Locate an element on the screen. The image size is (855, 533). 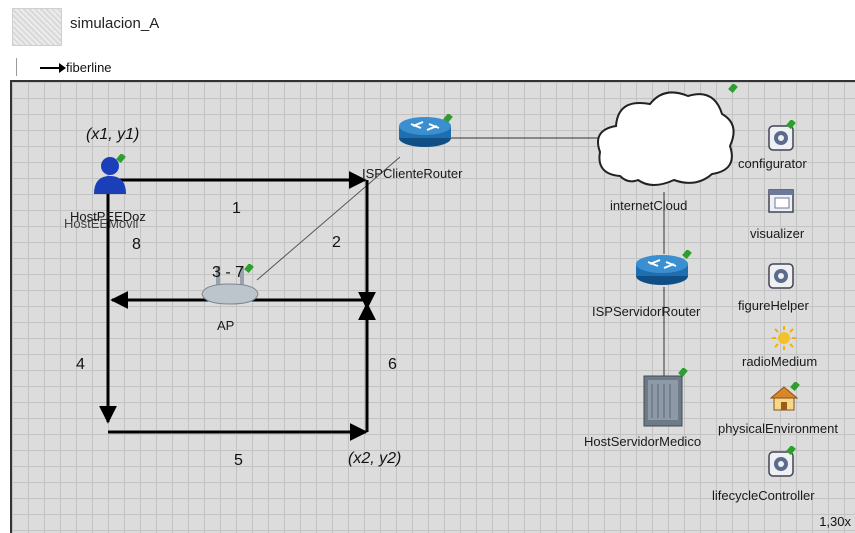
host-mobile-icon is located at coordinates (110, 177).